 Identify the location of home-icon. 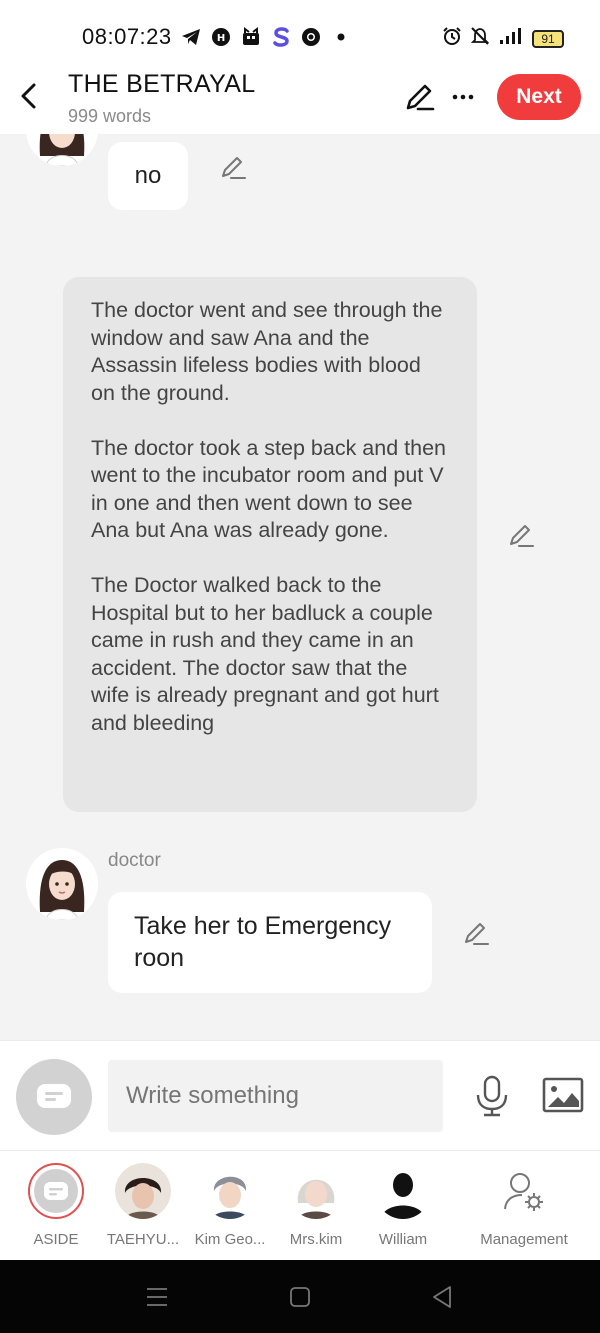
(300, 1297).